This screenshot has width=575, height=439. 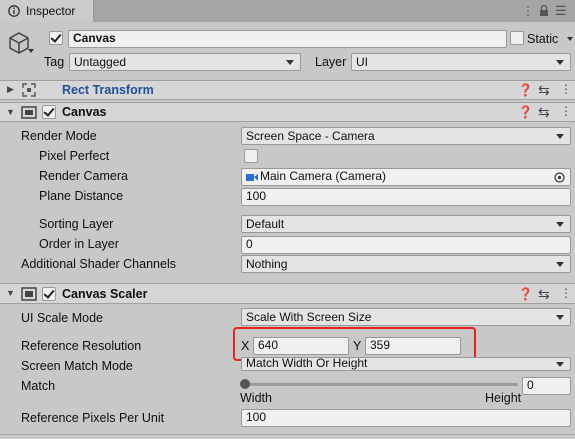 What do you see at coordinates (559, 177) in the screenshot?
I see `object-picker-icon` at bounding box center [559, 177].